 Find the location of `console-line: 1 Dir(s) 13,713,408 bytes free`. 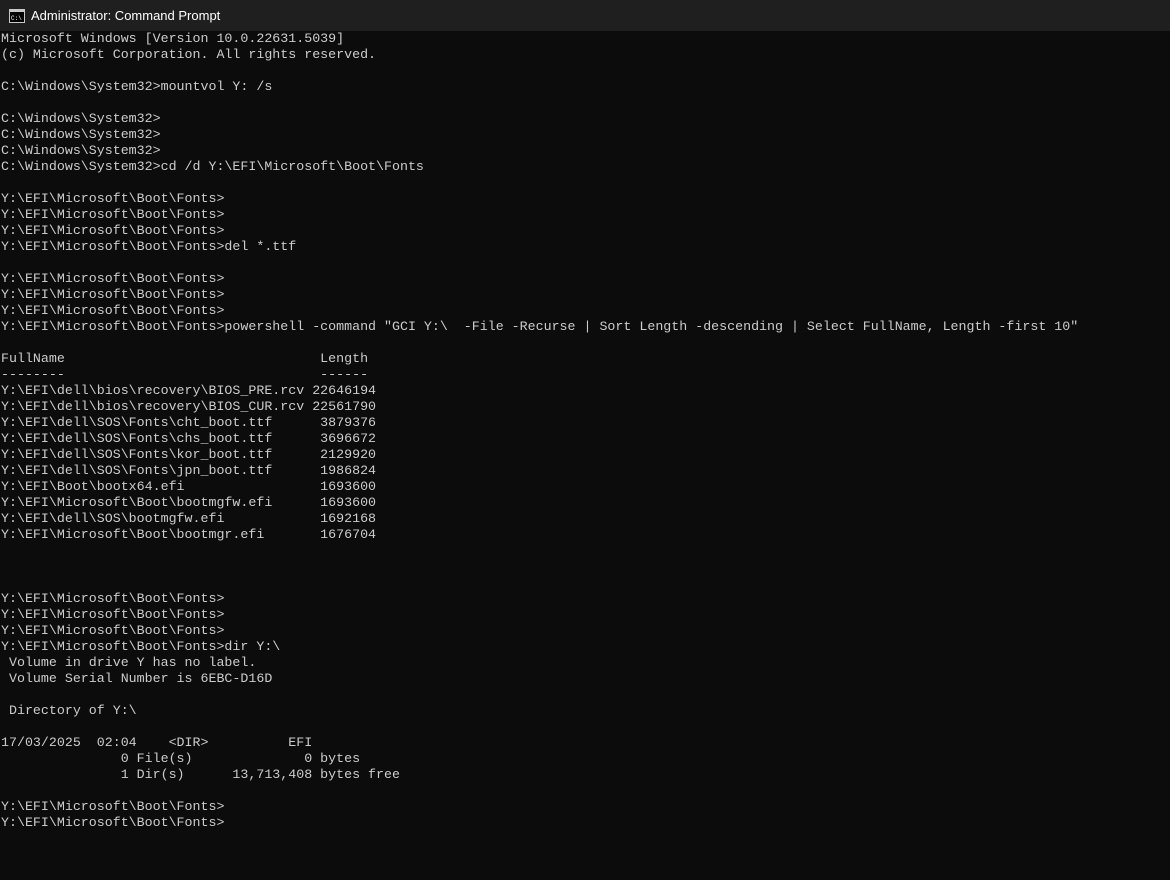

console-line: 1 Dir(s) 13,713,408 bytes free is located at coordinates (200, 774).